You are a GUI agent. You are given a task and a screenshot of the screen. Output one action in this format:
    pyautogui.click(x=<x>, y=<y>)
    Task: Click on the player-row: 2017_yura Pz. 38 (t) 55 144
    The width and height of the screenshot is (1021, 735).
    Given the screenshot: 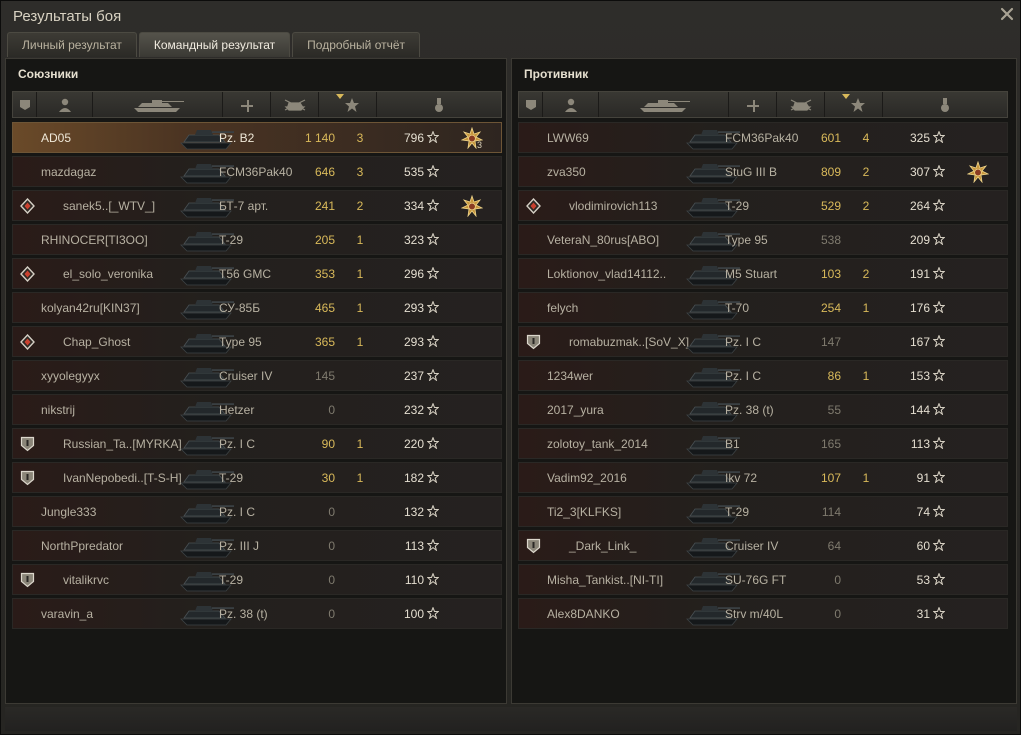 What is the action you would take?
    pyautogui.click(x=763, y=409)
    